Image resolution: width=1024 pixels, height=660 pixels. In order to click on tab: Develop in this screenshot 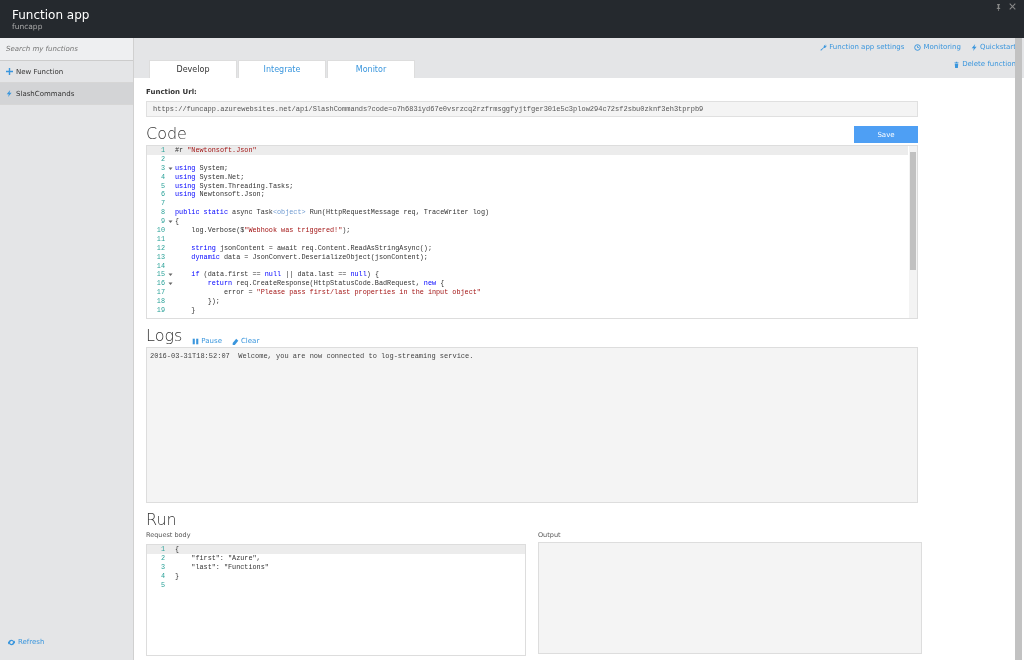, I will do `click(193, 69)`.